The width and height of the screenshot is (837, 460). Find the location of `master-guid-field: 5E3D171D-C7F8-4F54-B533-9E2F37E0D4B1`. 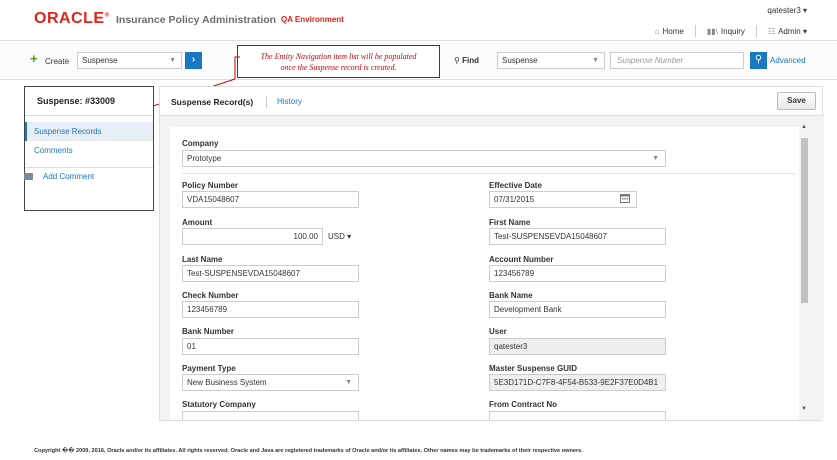

master-guid-field: 5E3D171D-C7F8-4F54-B533-9E2F37E0D4B1 is located at coordinates (577, 382).